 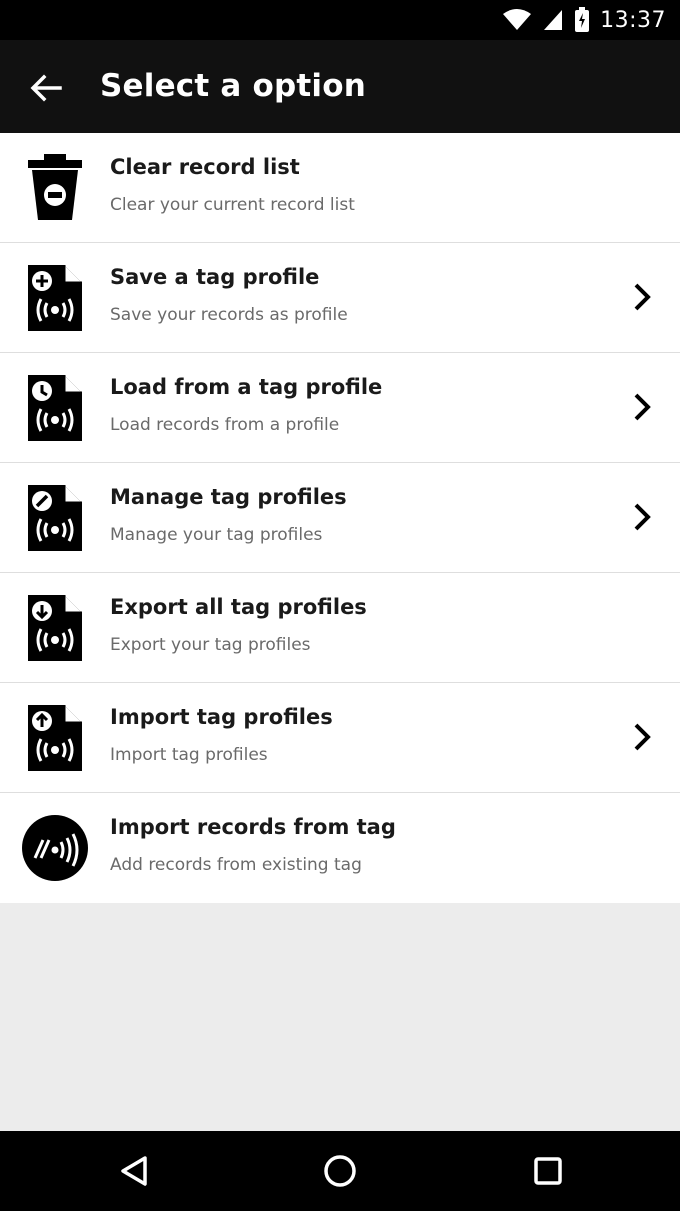 I want to click on option-subtitle: Clear your current record list, so click(x=232, y=205).